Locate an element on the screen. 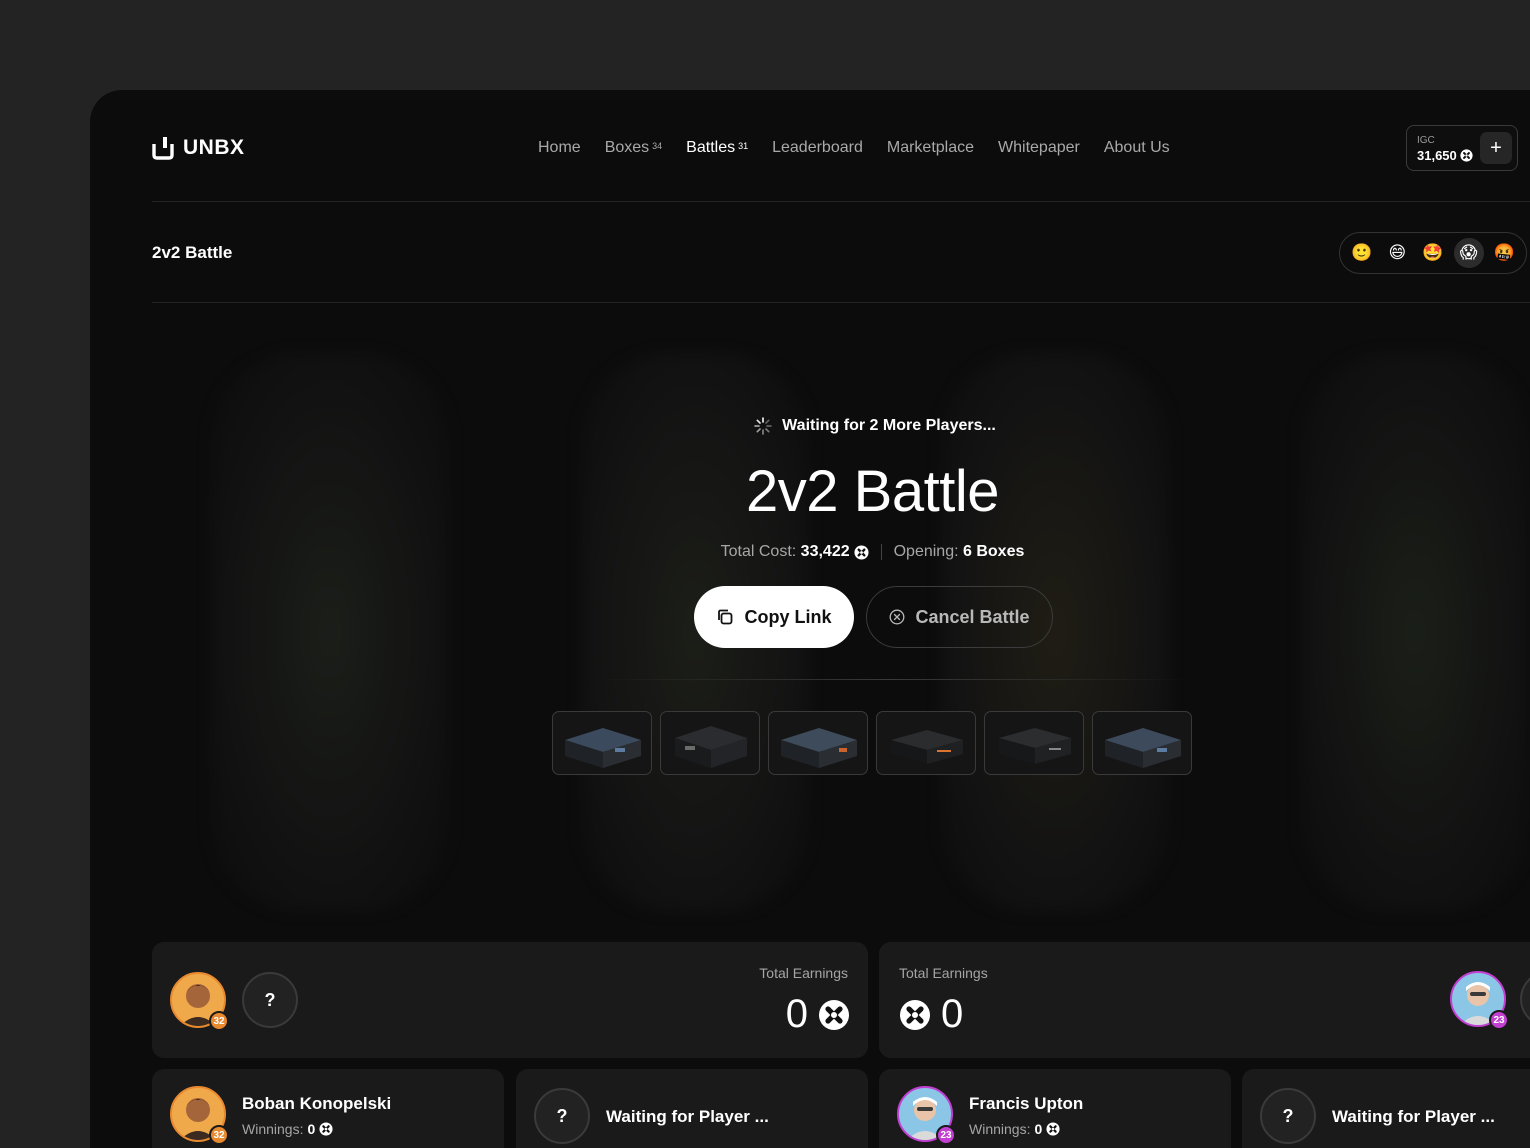  loading-spinner-icon is located at coordinates (763, 426).